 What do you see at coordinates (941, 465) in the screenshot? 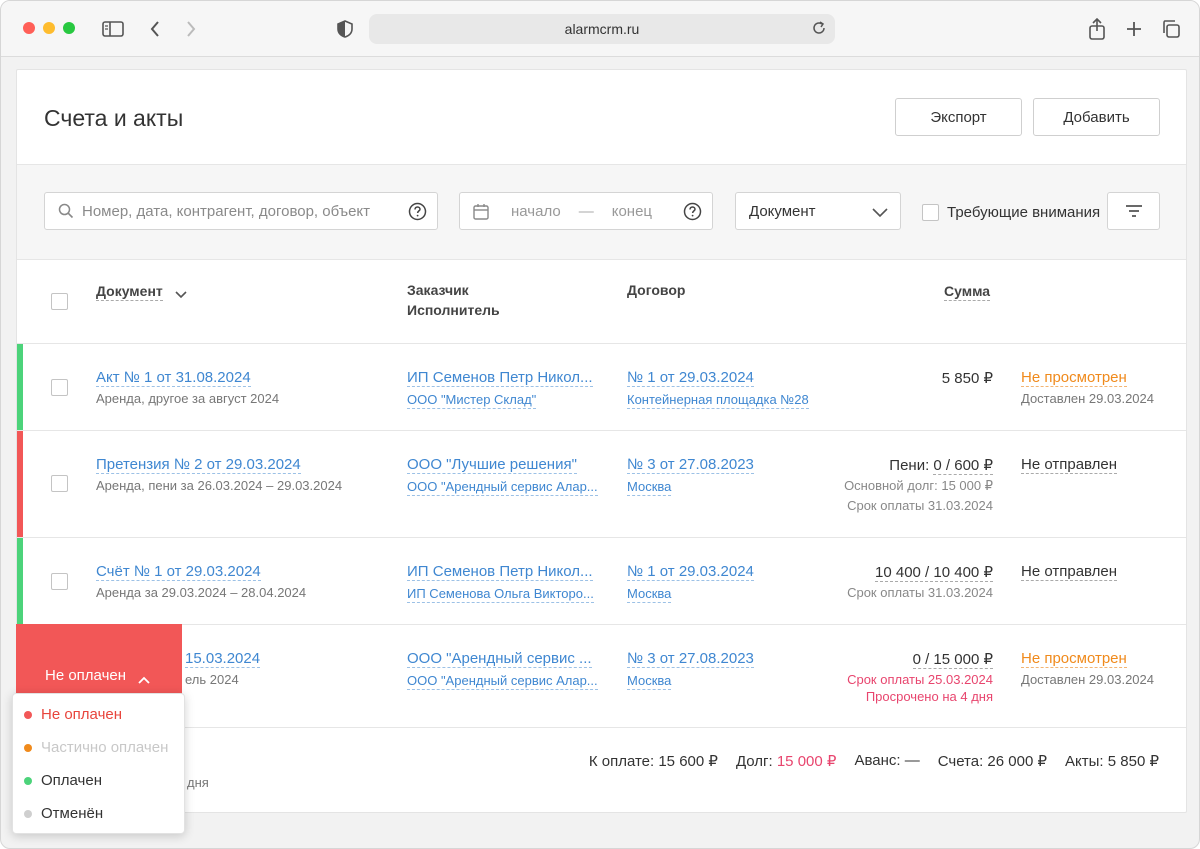
I see `penalty-sum: Пени: 0 / 600 ₽` at bounding box center [941, 465].